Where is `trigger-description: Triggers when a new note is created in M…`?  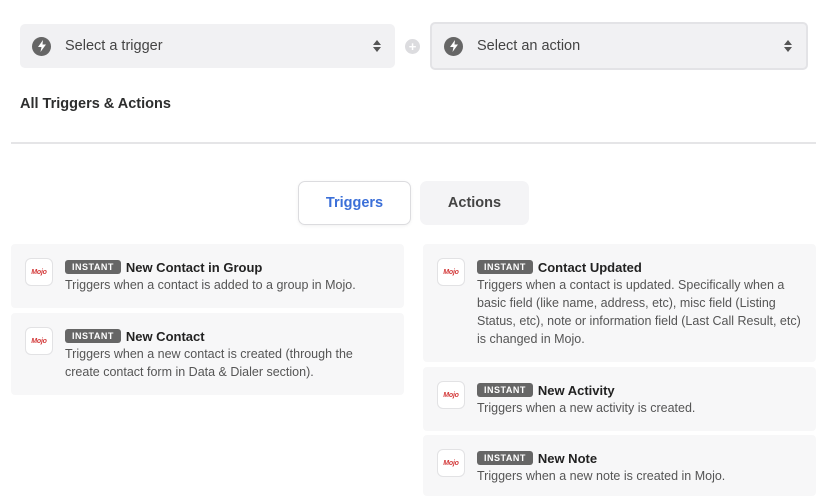 trigger-description: Triggers when a new note is created in M… is located at coordinates (601, 476).